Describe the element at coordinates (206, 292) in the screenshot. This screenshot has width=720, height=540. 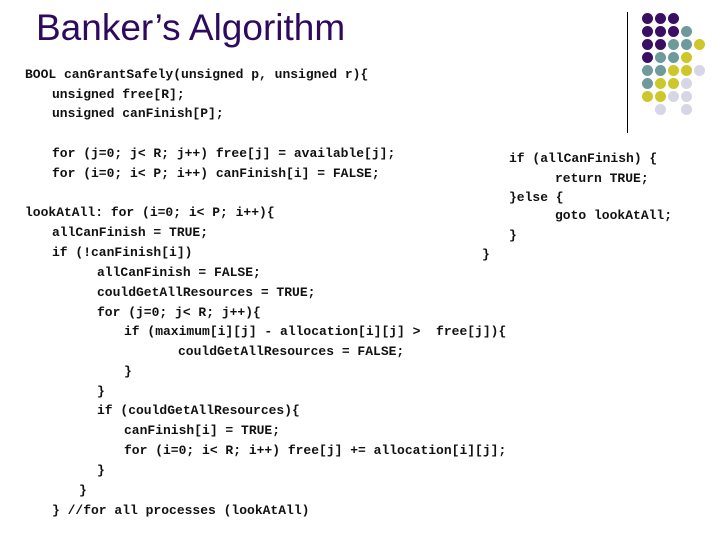
I see `code-line: couldGetAllResources = TRUE;` at that location.